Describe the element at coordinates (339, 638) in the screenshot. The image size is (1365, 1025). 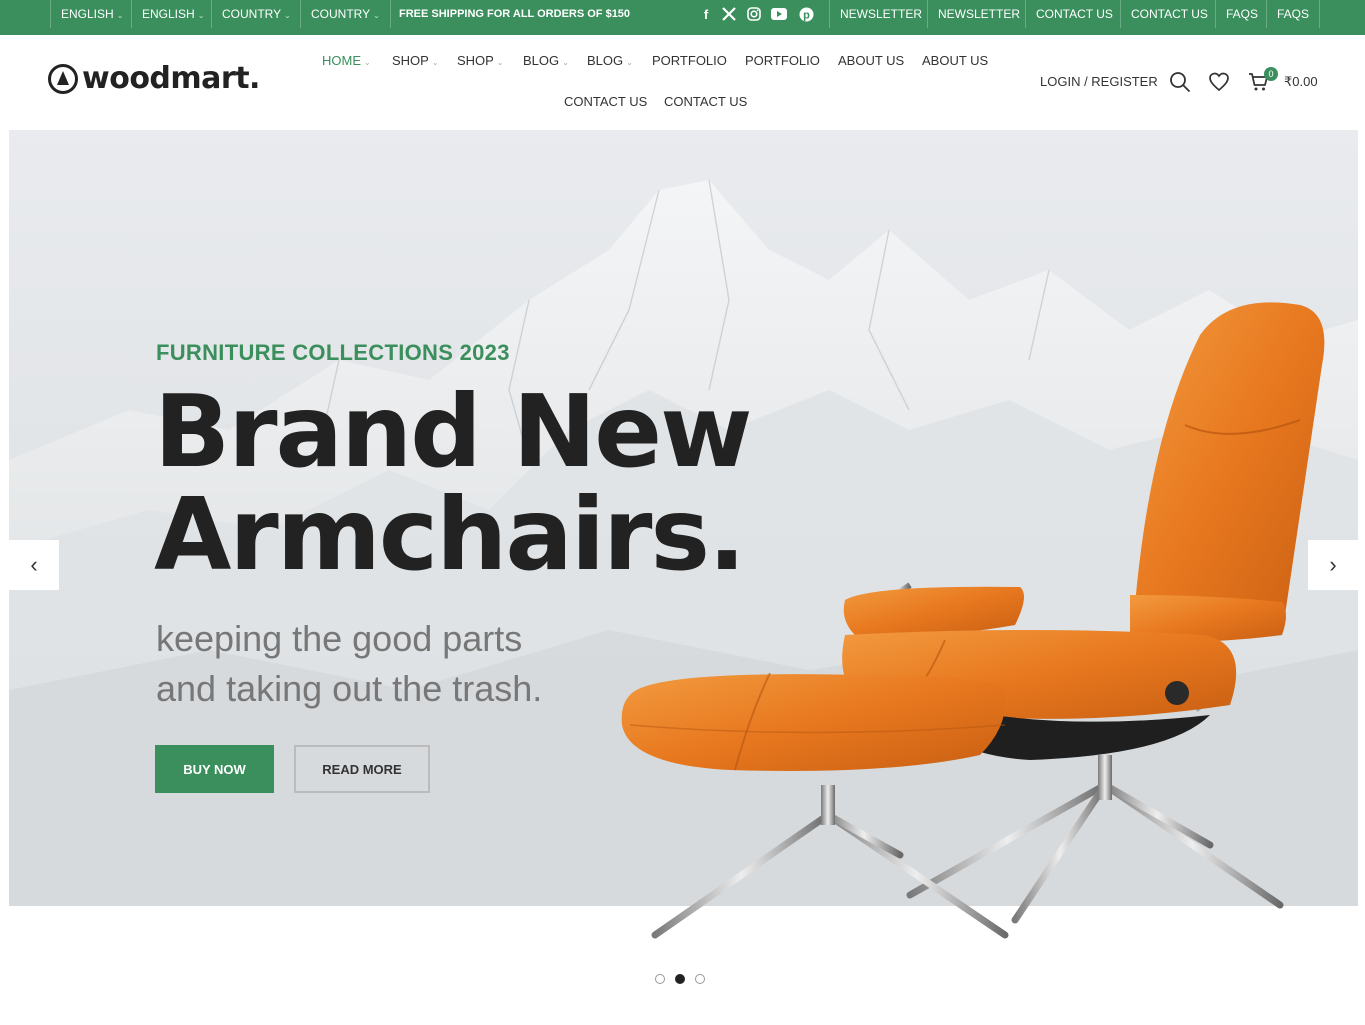
I see `hero-desc-line: keeping the good parts` at that location.